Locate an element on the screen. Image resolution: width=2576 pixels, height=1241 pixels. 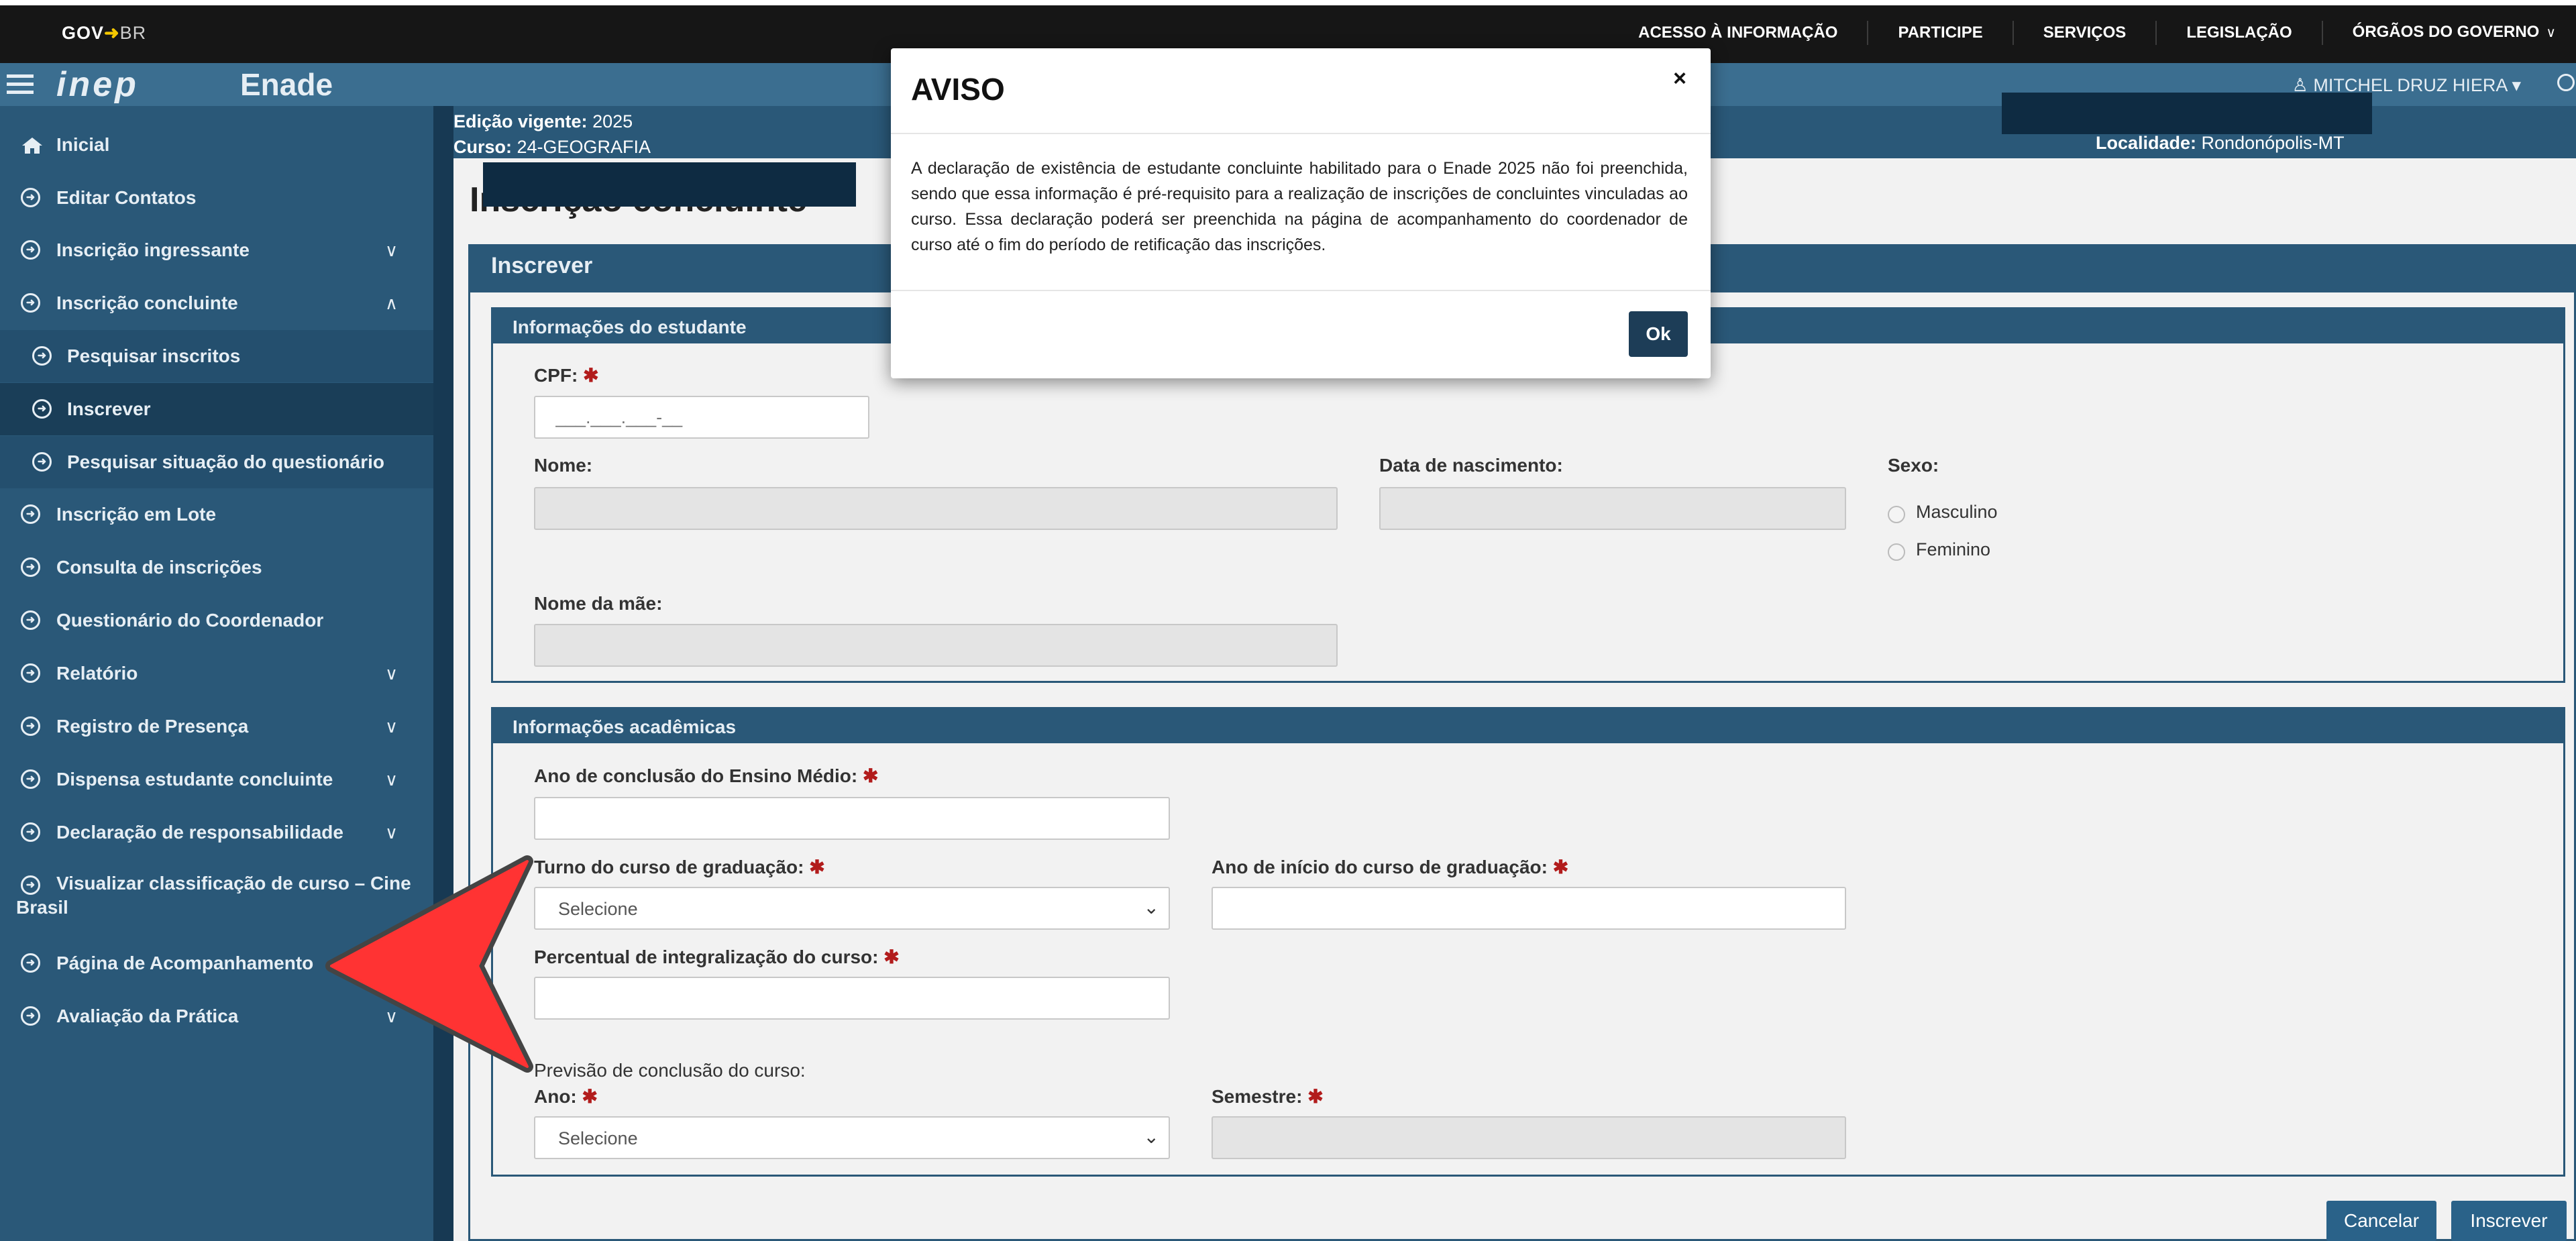
sidebar-item-declaracao-responsabilidade: ➜ Declaração de responsabilidade ∨ is located at coordinates (216, 832).